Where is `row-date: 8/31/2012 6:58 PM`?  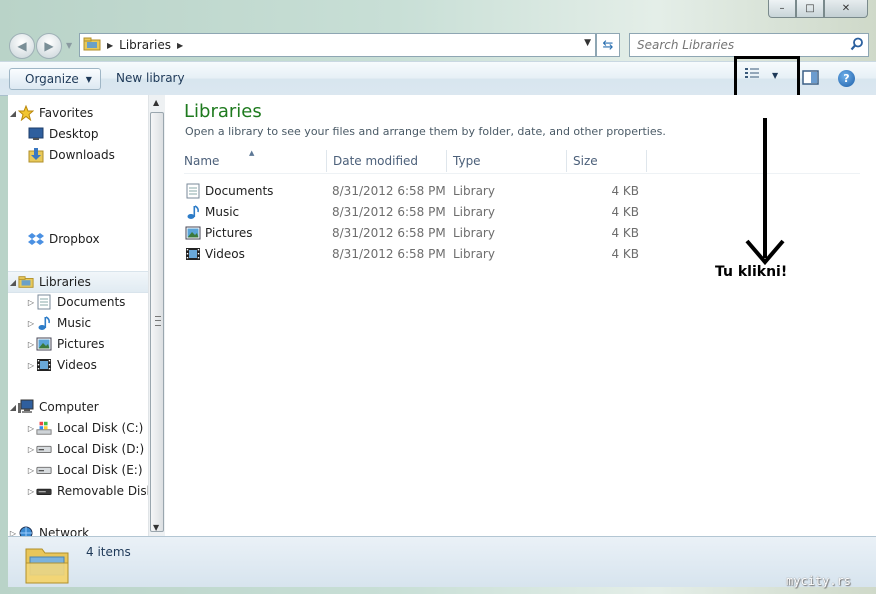
row-date: 8/31/2012 6:58 PM is located at coordinates (389, 233).